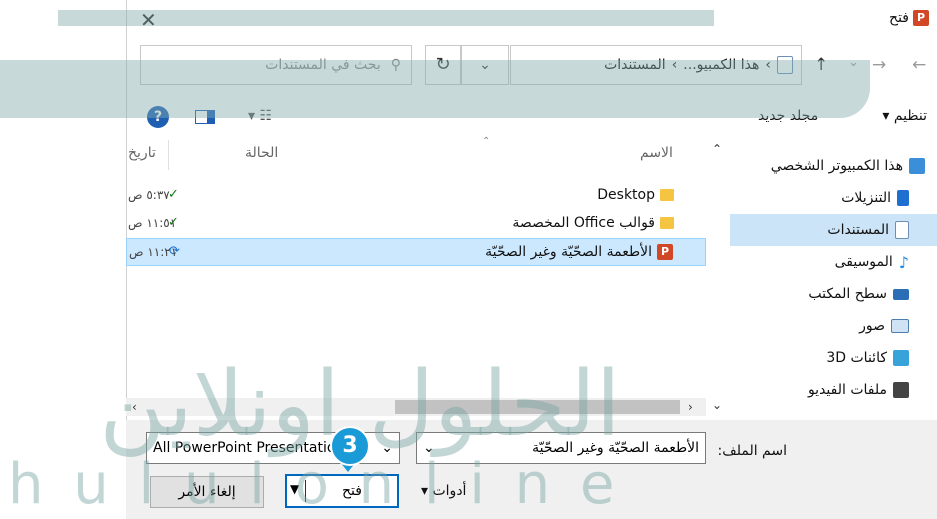 This screenshot has height=519, width=937. I want to click on sidebar-item-documents: المستندات, so click(833, 230).